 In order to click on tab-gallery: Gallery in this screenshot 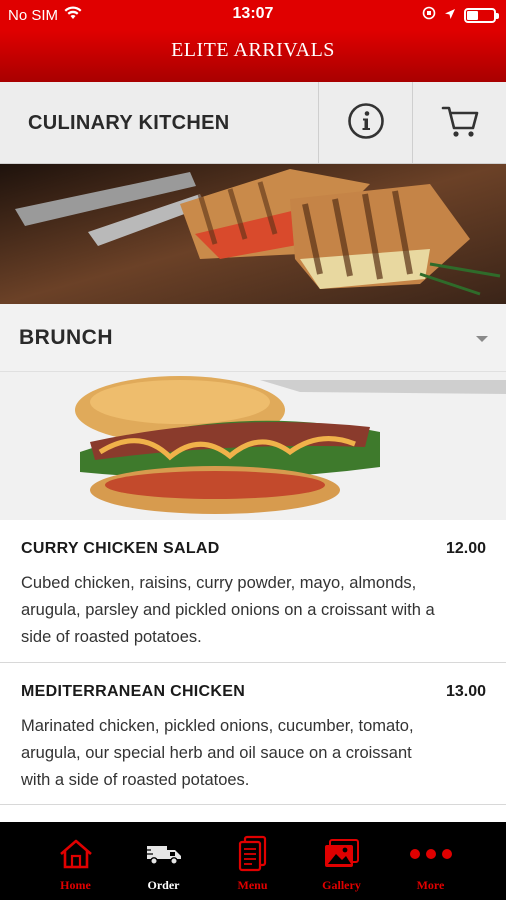, I will do `click(341, 861)`.